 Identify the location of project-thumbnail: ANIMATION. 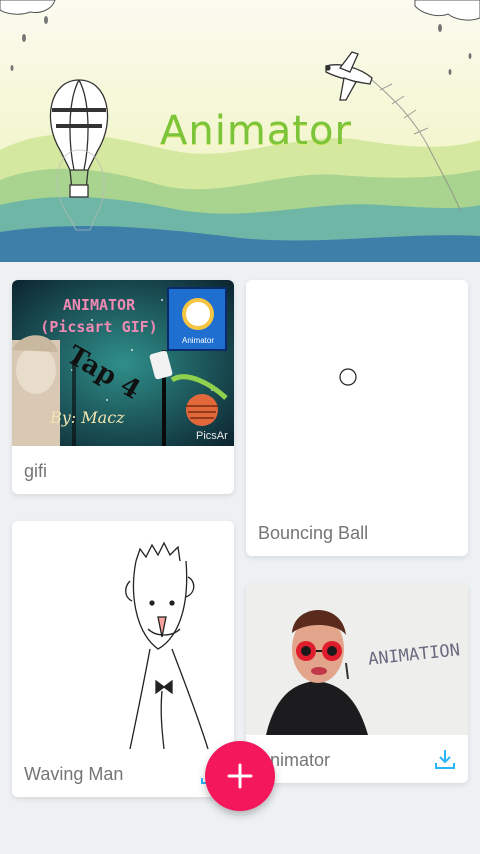
(357, 659).